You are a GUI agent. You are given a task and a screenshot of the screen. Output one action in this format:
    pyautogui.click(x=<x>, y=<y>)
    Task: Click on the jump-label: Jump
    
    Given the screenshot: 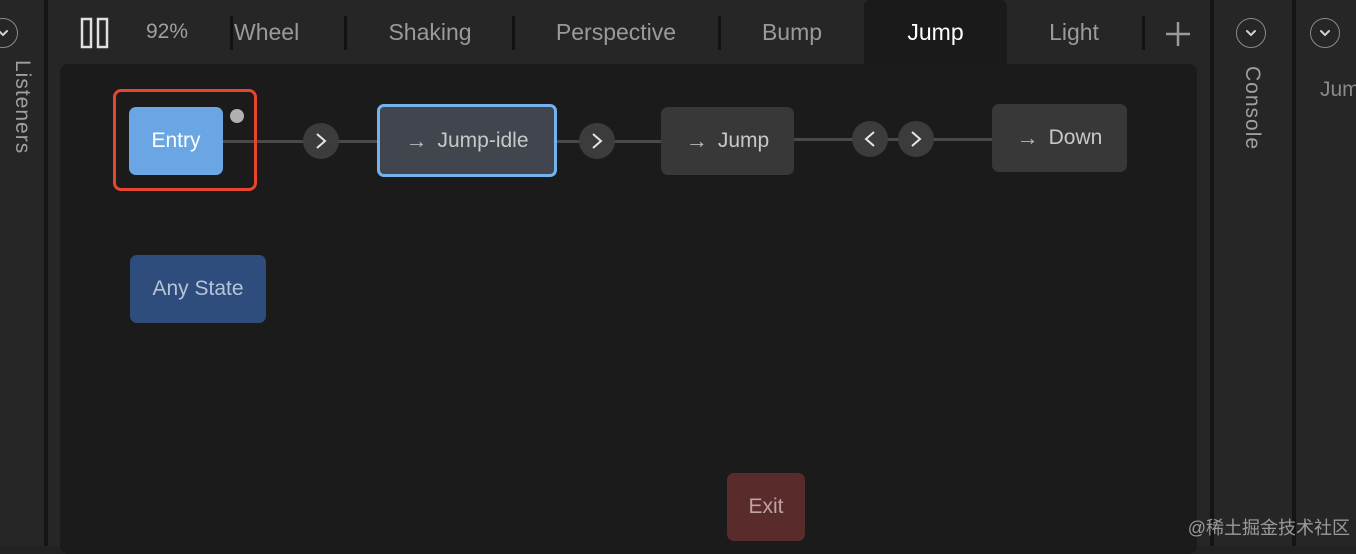 What is the action you would take?
    pyautogui.click(x=743, y=140)
    